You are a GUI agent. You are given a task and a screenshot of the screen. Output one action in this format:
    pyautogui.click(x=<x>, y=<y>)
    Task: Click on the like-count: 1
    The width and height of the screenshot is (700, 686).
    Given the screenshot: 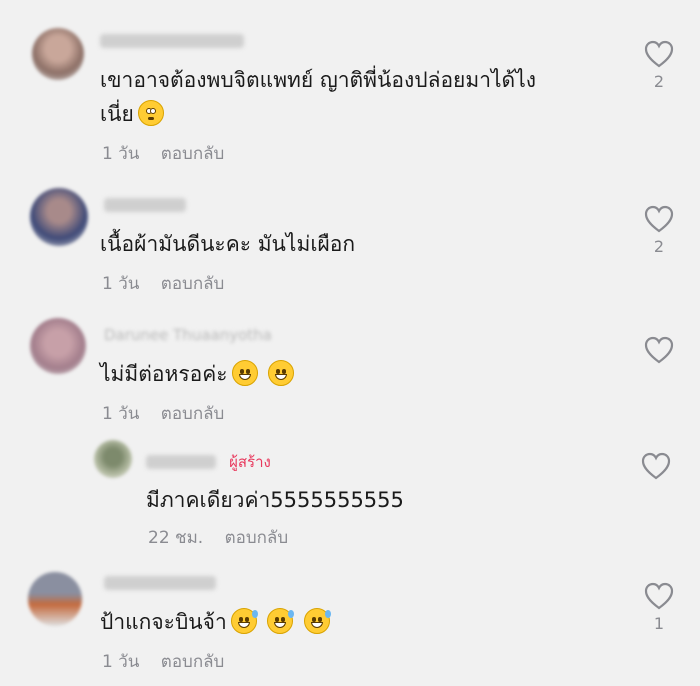 What is the action you would take?
    pyautogui.click(x=659, y=623)
    